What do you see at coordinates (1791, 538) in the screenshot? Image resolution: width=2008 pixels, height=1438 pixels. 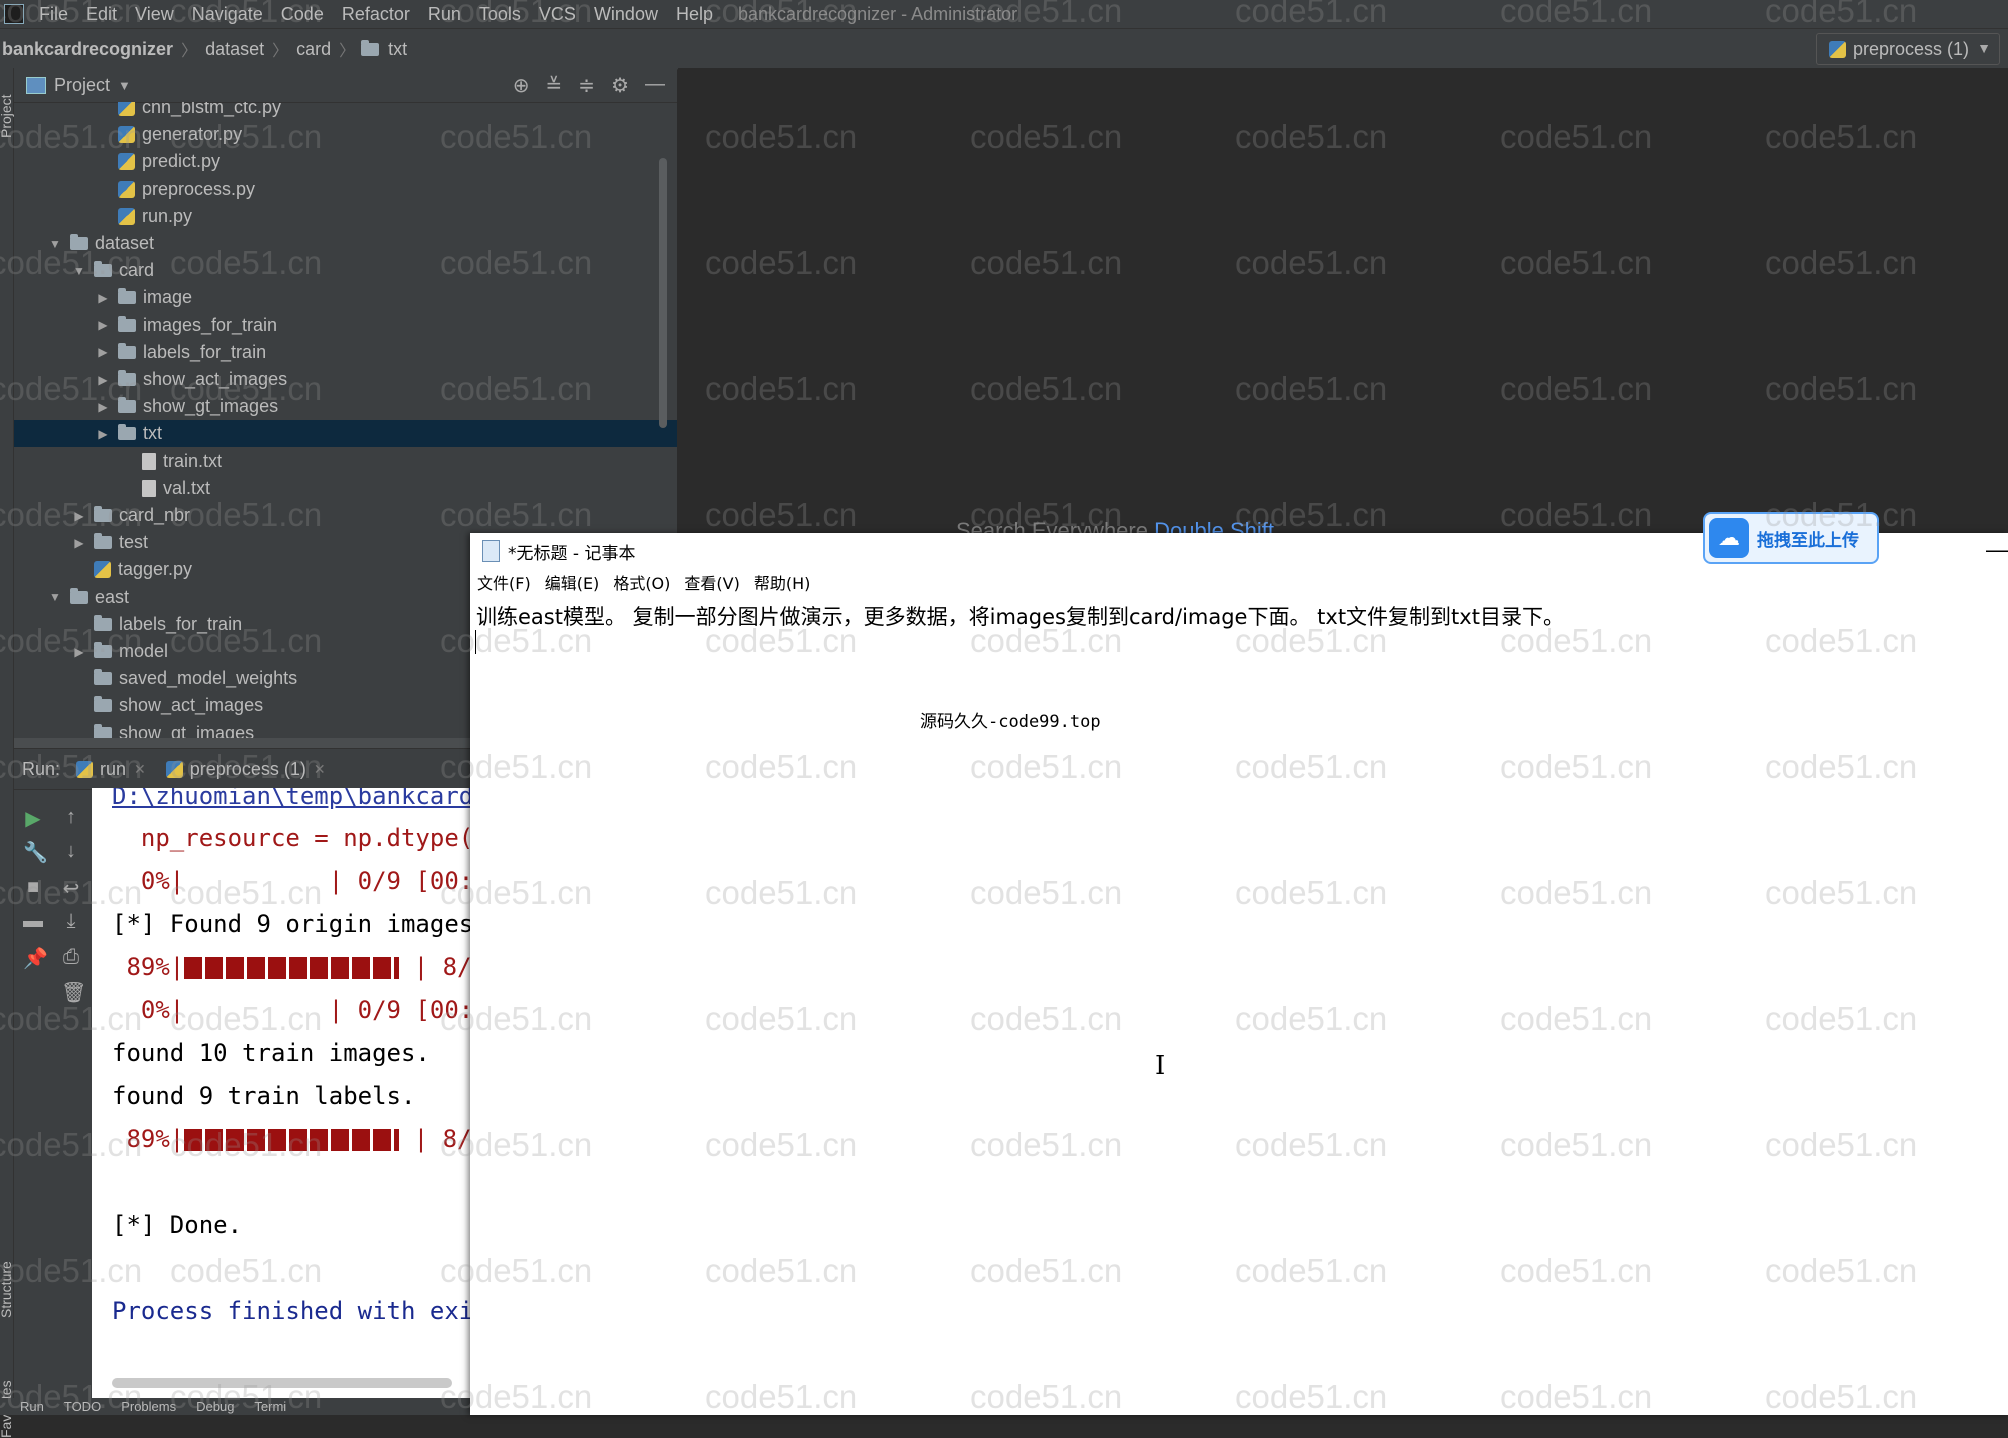 I see `upload-button: ☁ 拖拽至此上传` at bounding box center [1791, 538].